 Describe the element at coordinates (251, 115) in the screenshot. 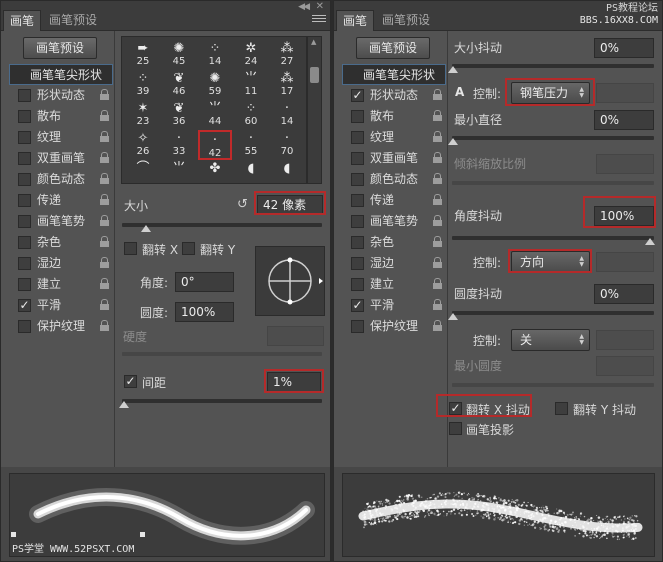

I see `brush-tip-60: ⁘ 60` at that location.